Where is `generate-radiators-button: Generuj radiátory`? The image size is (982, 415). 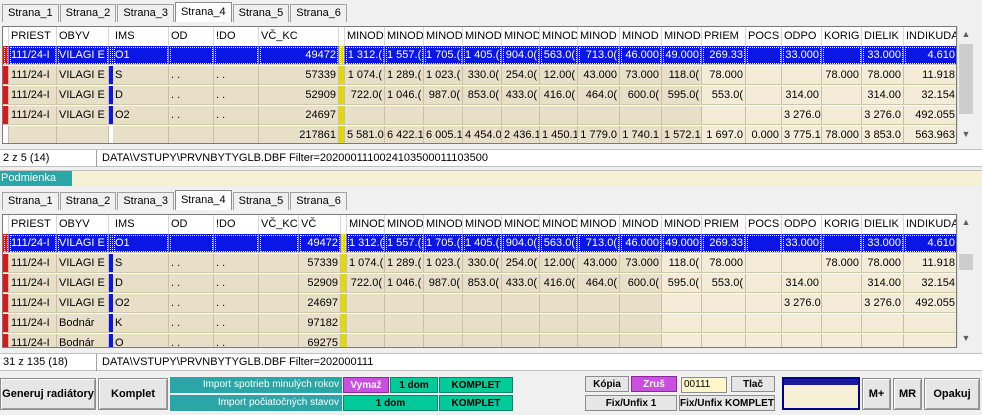
generate-radiators-button: Generuj radiátory is located at coordinates (48, 394).